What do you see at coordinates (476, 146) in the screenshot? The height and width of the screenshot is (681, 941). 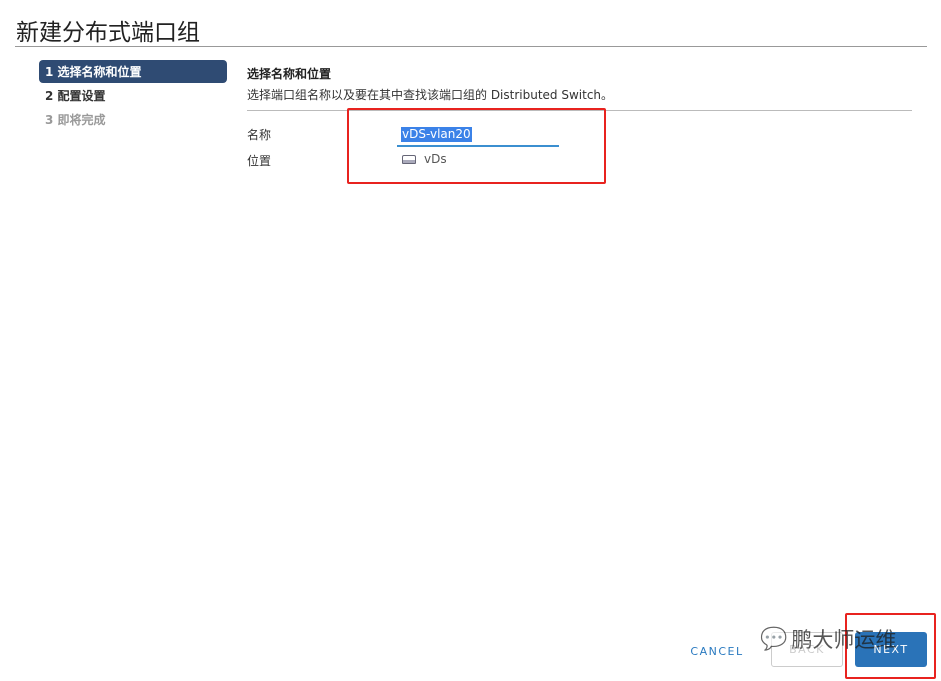 I see `highlight-box-fields` at bounding box center [476, 146].